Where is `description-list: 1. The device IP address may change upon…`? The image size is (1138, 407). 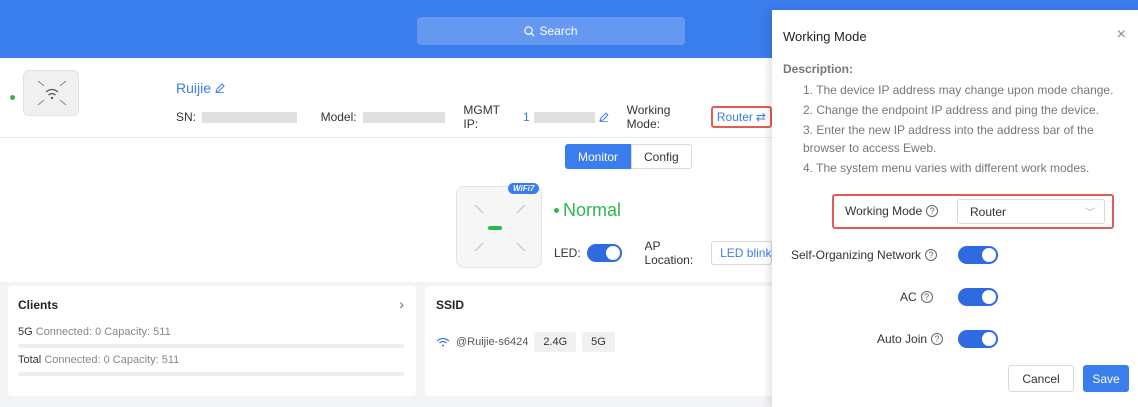 description-list: 1. The device IP address may change upon… is located at coordinates (968, 130).